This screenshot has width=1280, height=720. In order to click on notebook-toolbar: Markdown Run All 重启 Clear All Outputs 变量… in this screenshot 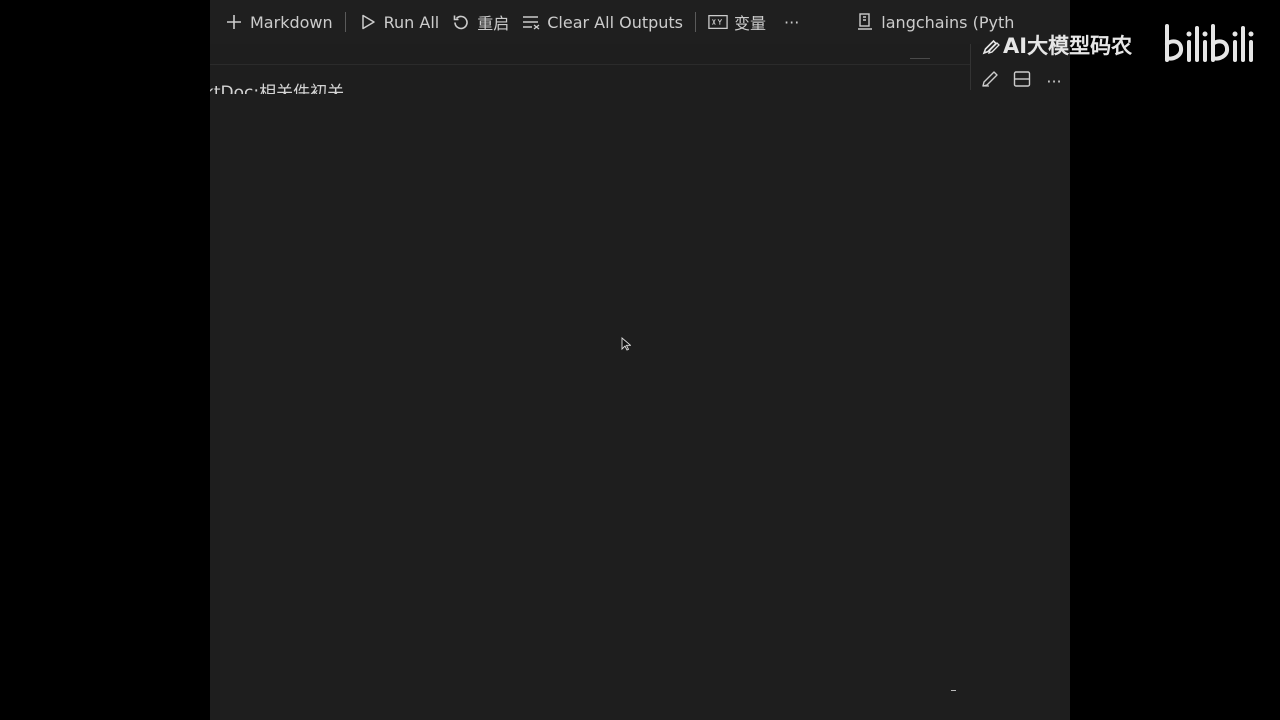, I will do `click(640, 22)`.